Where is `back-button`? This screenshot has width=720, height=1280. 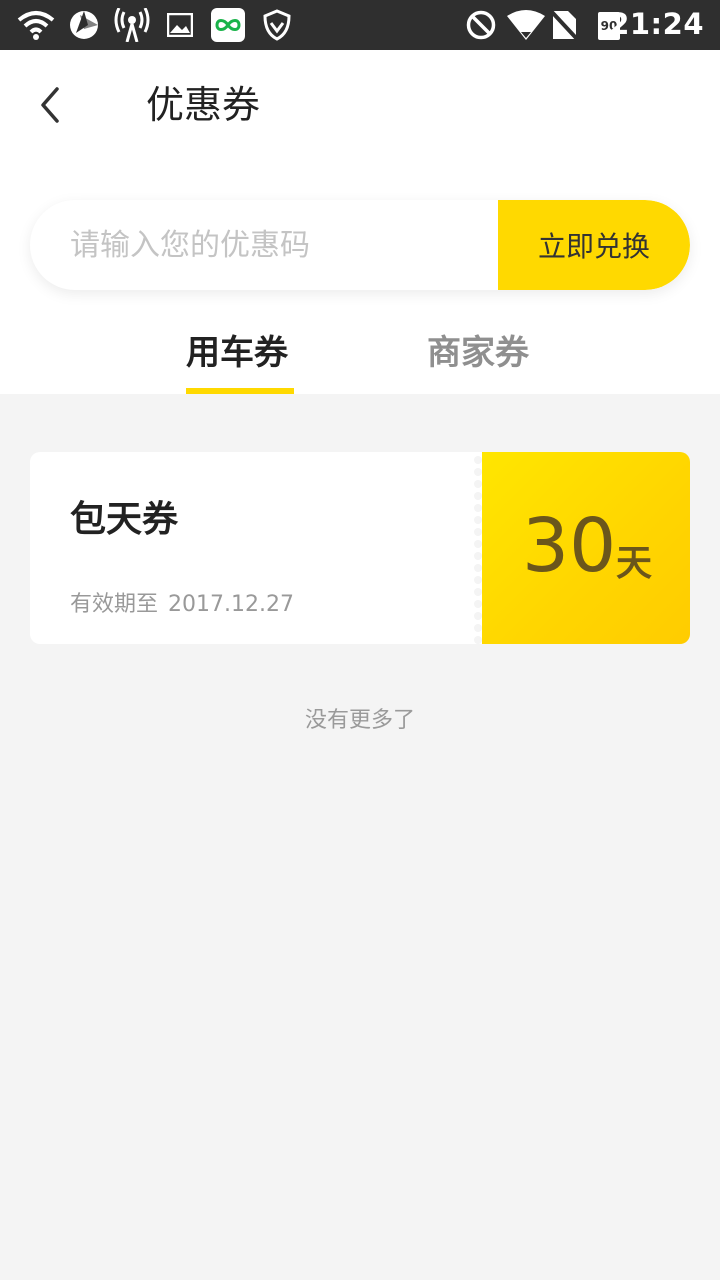
back-button is located at coordinates (49, 105).